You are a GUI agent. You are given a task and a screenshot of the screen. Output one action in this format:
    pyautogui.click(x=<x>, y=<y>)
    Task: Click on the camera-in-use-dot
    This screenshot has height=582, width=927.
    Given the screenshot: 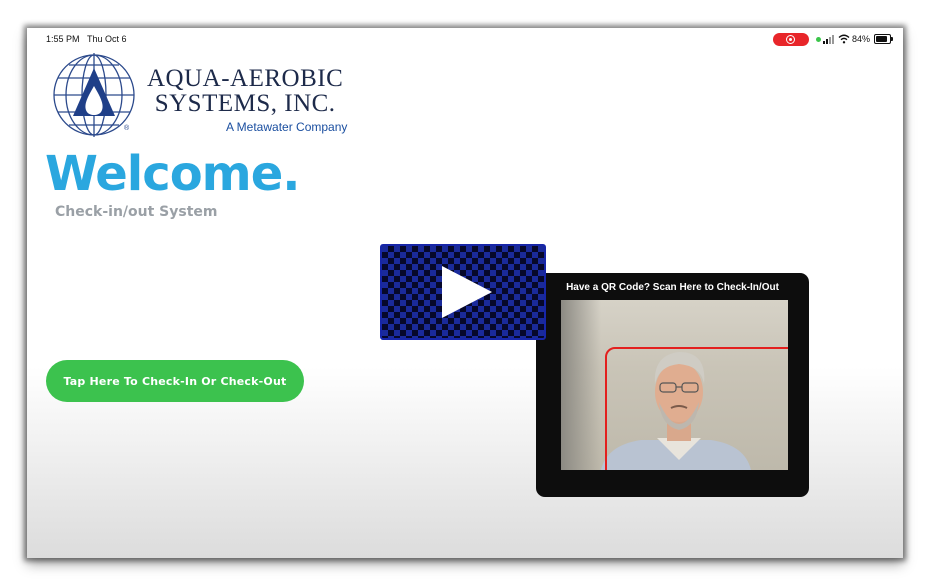 What is the action you would take?
    pyautogui.click(x=818, y=39)
    